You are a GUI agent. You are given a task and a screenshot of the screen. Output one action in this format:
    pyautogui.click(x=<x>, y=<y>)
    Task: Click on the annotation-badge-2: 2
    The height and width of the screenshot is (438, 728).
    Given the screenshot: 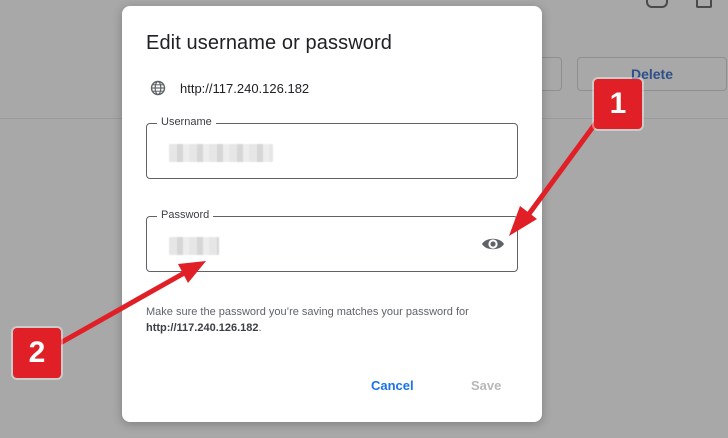 What is the action you would take?
    pyautogui.click(x=37, y=353)
    